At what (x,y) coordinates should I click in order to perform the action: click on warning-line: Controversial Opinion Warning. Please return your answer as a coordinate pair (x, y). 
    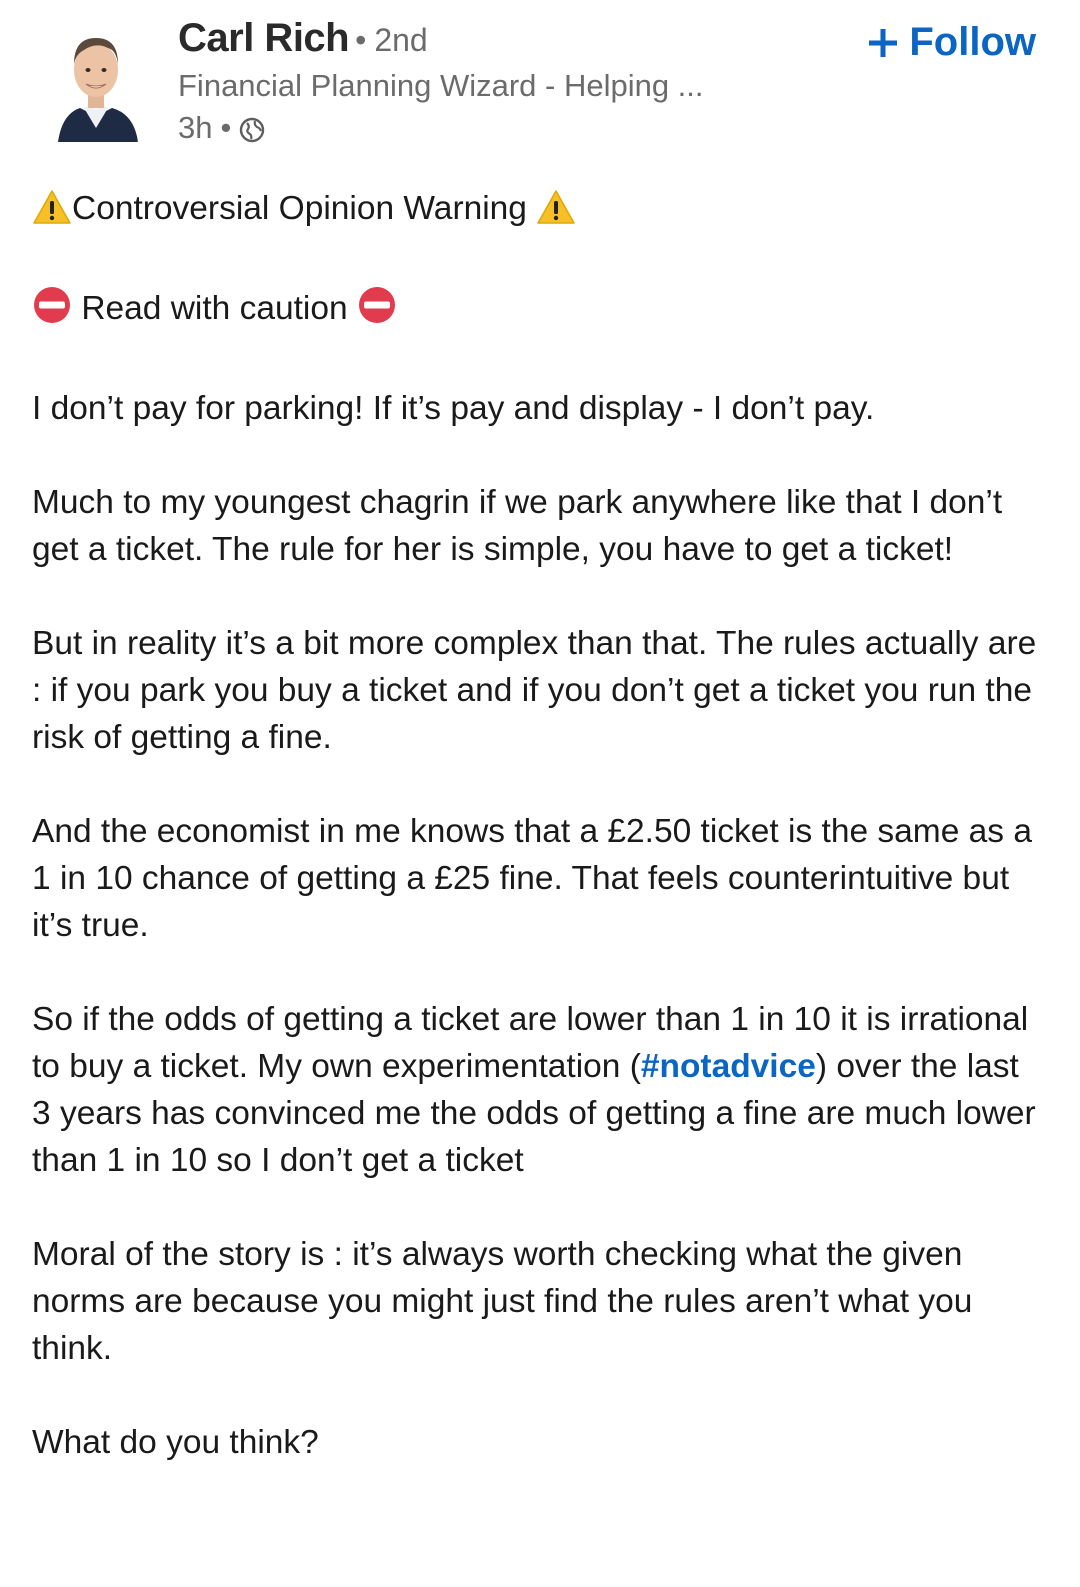
    Looking at the image, I should click on (537, 211).